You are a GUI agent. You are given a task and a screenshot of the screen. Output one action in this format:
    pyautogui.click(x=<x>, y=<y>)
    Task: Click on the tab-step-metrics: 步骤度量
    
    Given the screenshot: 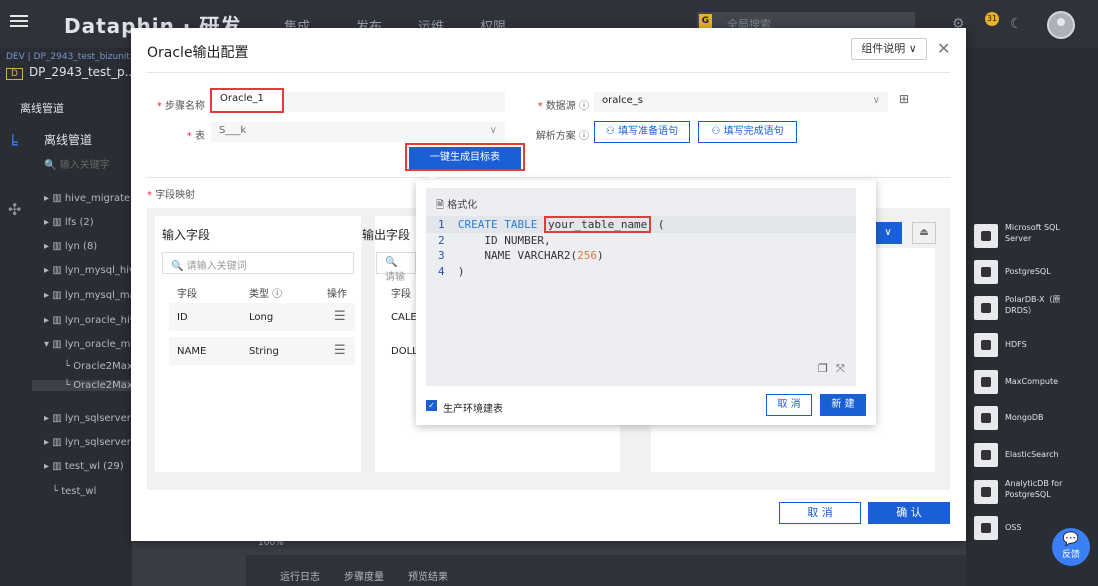 What is the action you would take?
    pyautogui.click(x=364, y=575)
    